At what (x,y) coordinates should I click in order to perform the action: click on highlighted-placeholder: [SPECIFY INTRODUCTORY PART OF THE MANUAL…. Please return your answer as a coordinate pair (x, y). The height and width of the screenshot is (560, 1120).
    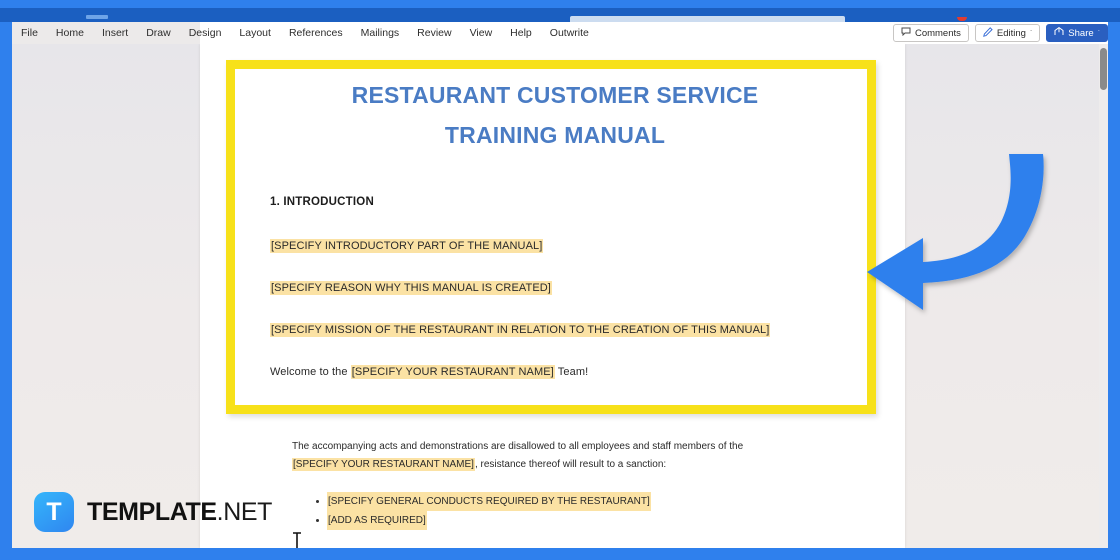
    Looking at the image, I should click on (407, 246).